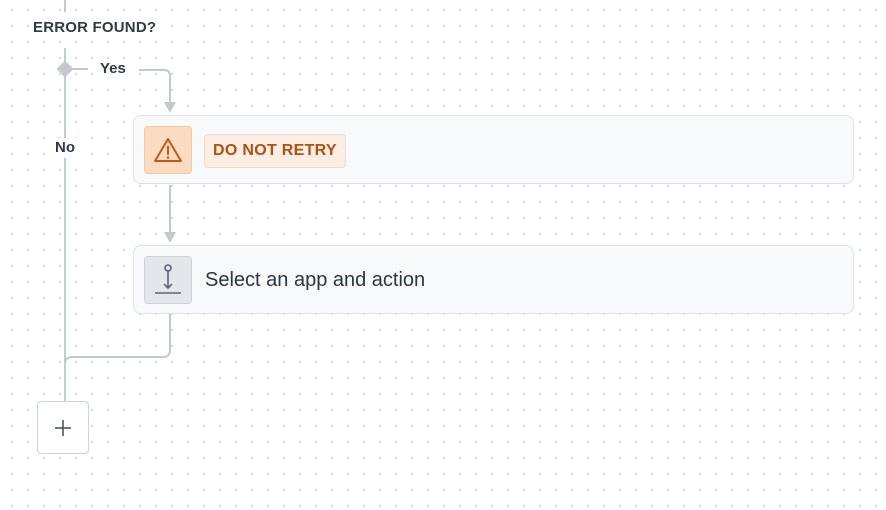  I want to click on branch-label-yes: Yes, so click(113, 69).